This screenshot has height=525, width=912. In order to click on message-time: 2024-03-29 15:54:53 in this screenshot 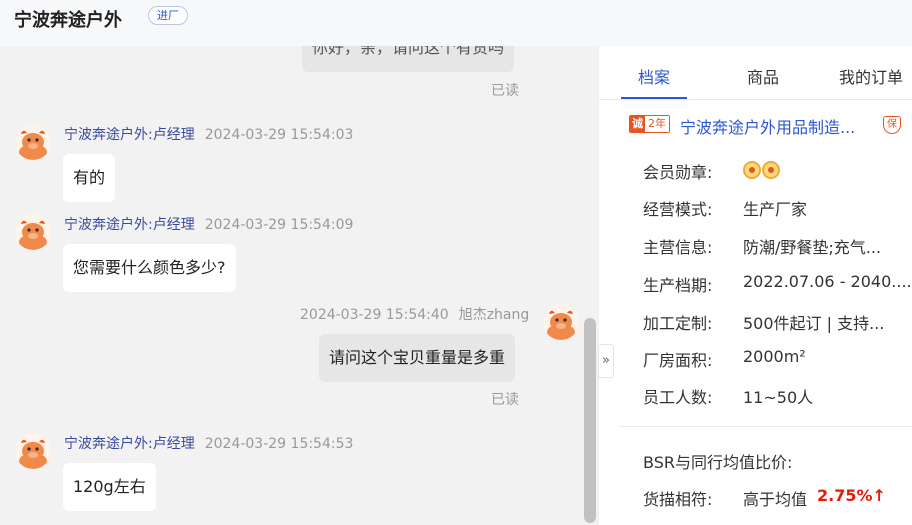, I will do `click(279, 444)`.